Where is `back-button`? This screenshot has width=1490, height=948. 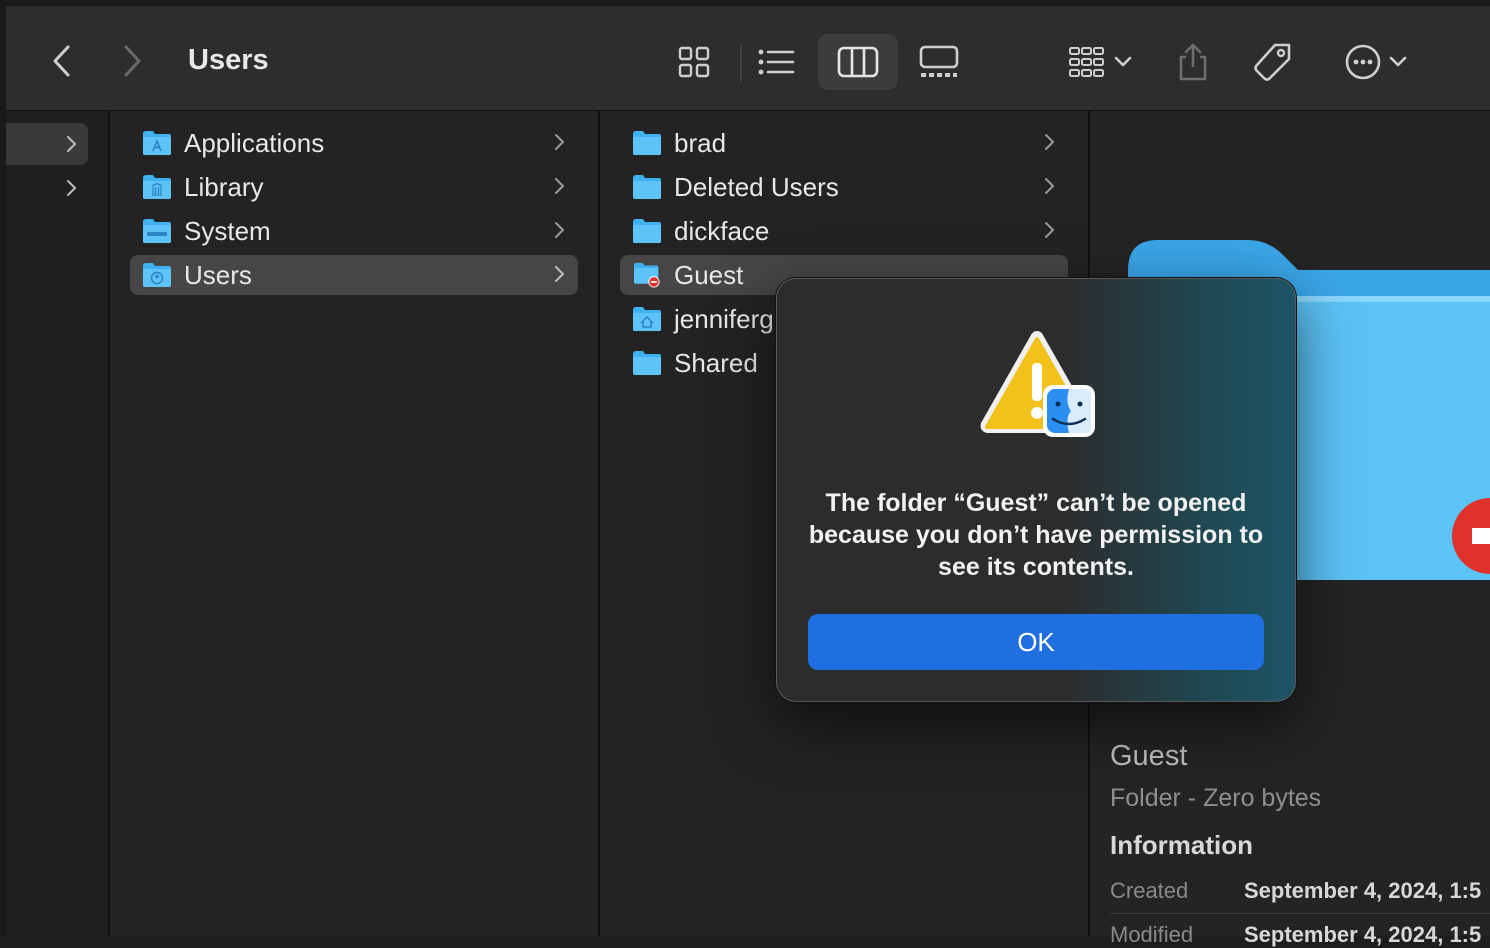 back-button is located at coordinates (62, 61).